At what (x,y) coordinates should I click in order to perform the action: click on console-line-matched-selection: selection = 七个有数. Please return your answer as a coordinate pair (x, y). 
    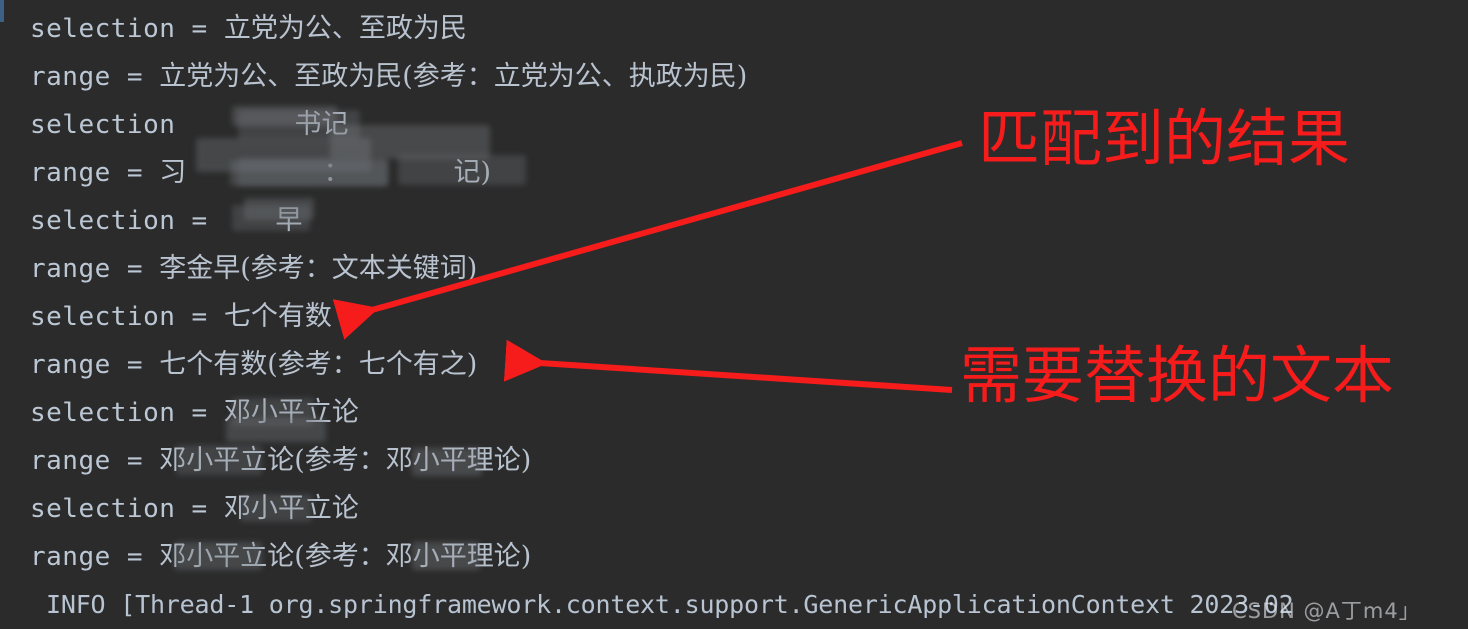
    Looking at the image, I should click on (181, 317).